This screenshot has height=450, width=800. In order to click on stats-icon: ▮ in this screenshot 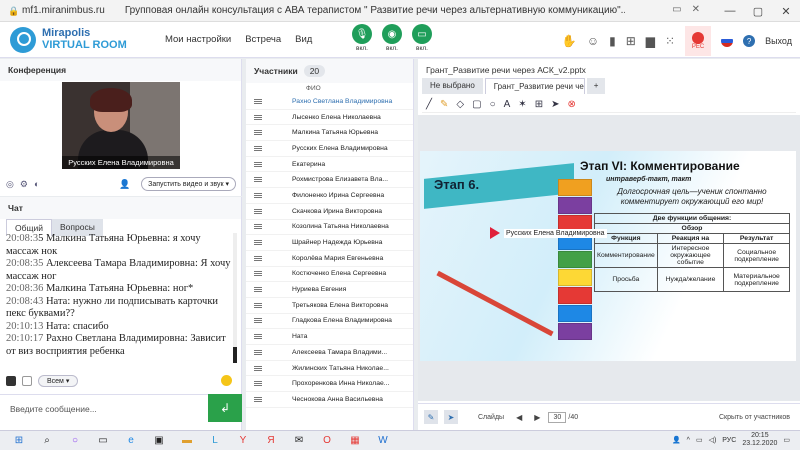, I will do `click(612, 41)`.